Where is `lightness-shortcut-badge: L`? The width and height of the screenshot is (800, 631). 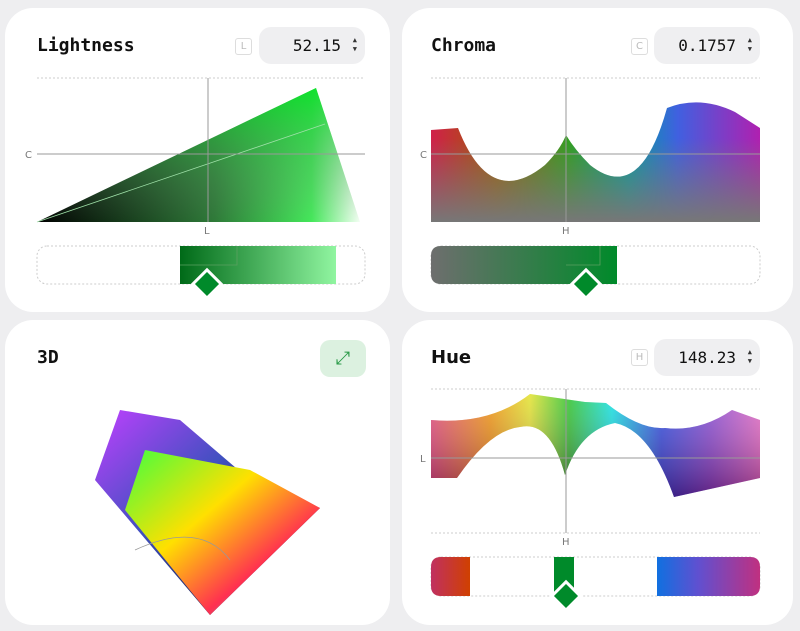
lightness-shortcut-badge: L is located at coordinates (243, 46).